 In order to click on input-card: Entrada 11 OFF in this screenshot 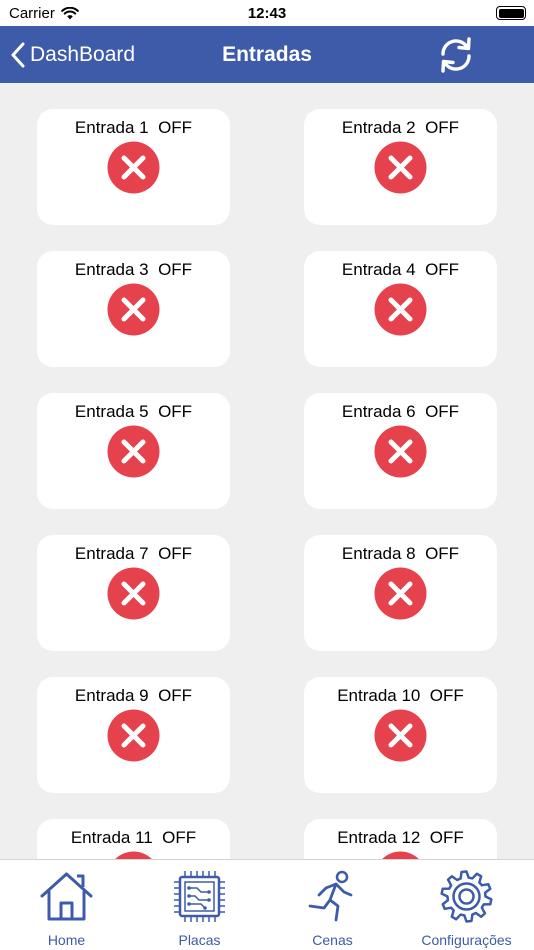, I will do `click(133, 839)`.